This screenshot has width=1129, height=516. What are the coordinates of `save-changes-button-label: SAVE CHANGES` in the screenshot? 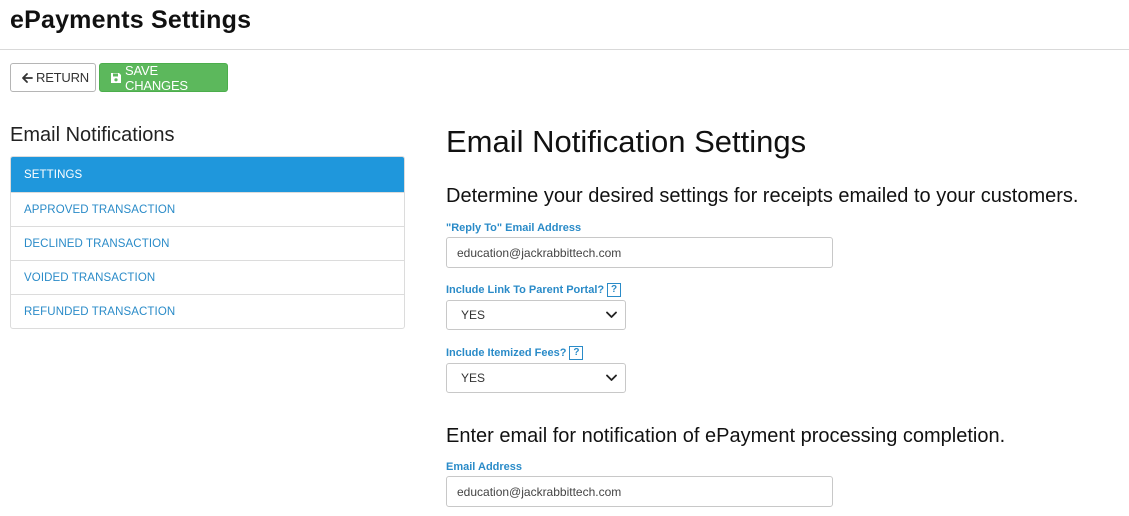 It's located at (156, 77).